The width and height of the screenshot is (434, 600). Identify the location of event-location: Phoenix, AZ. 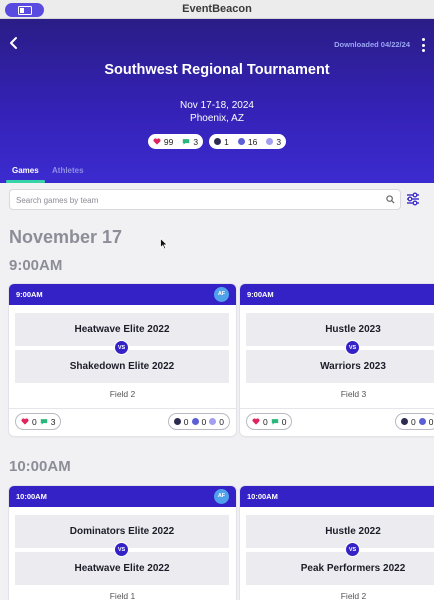
(217, 118).